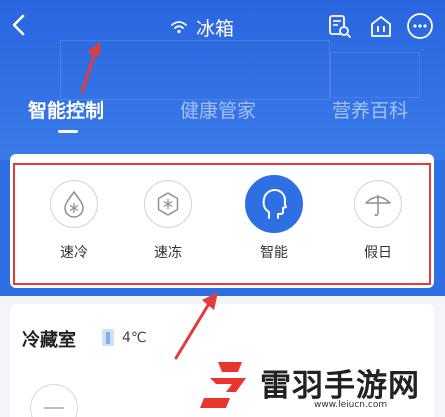 The width and height of the screenshot is (445, 417). What do you see at coordinates (351, 405) in the screenshot?
I see `watermark-url: www.leiucn.com` at bounding box center [351, 405].